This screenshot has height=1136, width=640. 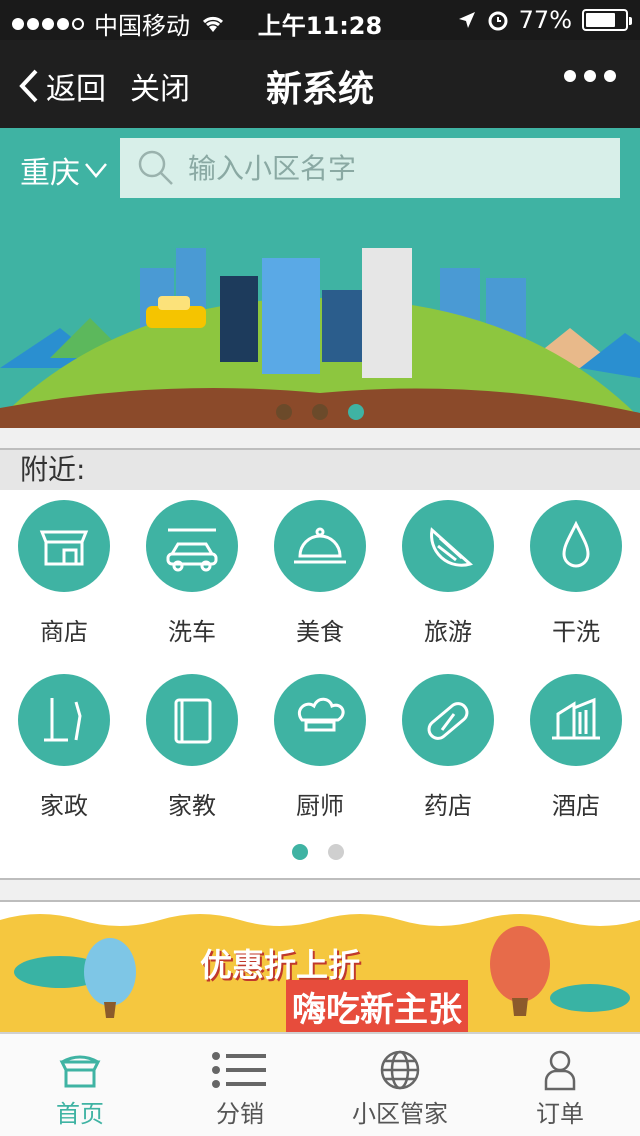 What do you see at coordinates (388, 168) in the screenshot?
I see `search-input` at bounding box center [388, 168].